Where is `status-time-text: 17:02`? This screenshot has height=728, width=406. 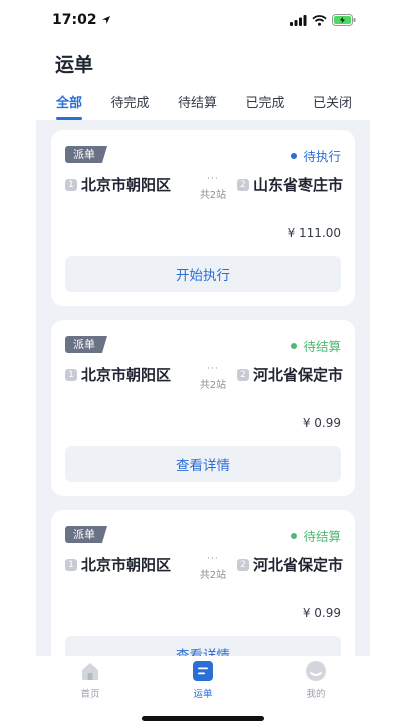 status-time-text: 17:02 is located at coordinates (74, 20).